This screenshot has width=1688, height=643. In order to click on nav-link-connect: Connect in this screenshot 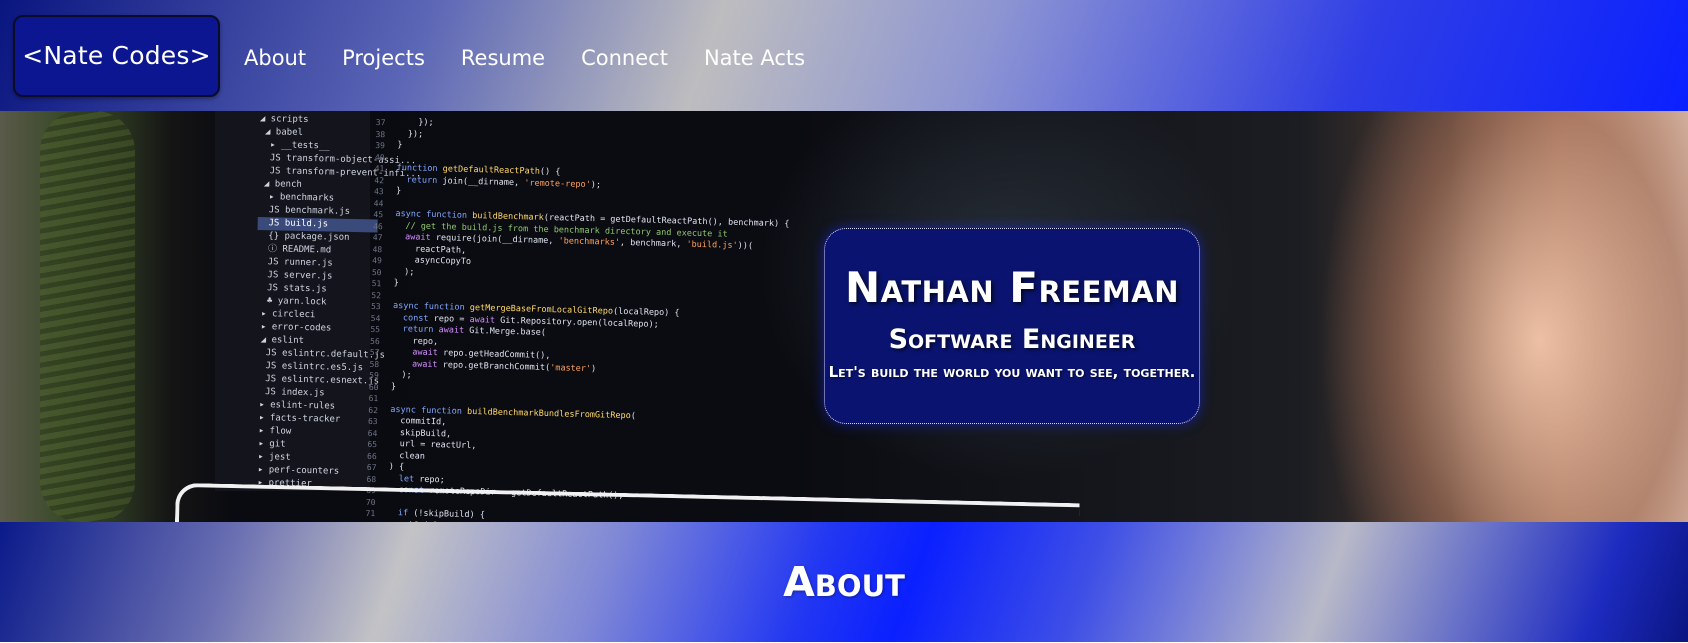, I will do `click(624, 58)`.